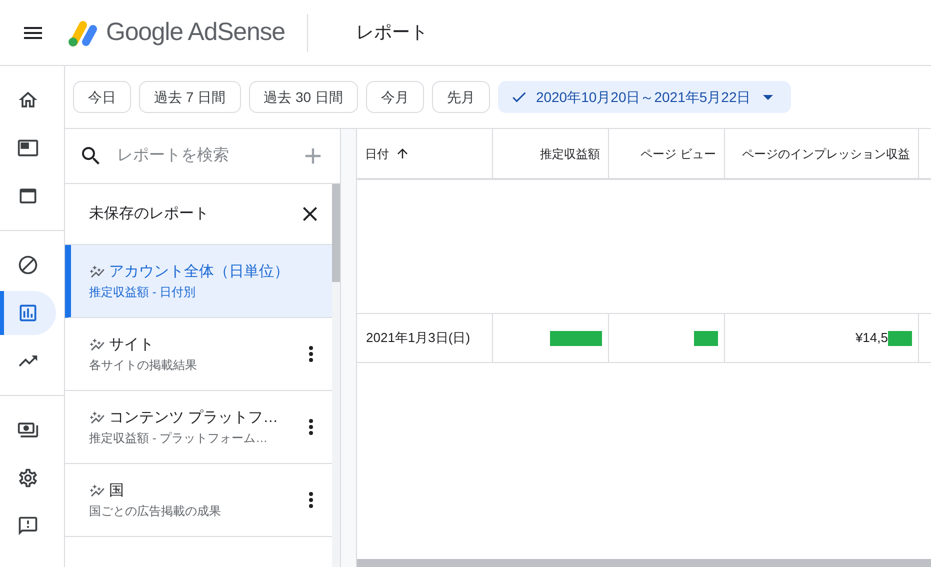 The image size is (931, 567). What do you see at coordinates (303, 97) in the screenshot?
I see `date-filter-chip: 過去 30 日間` at bounding box center [303, 97].